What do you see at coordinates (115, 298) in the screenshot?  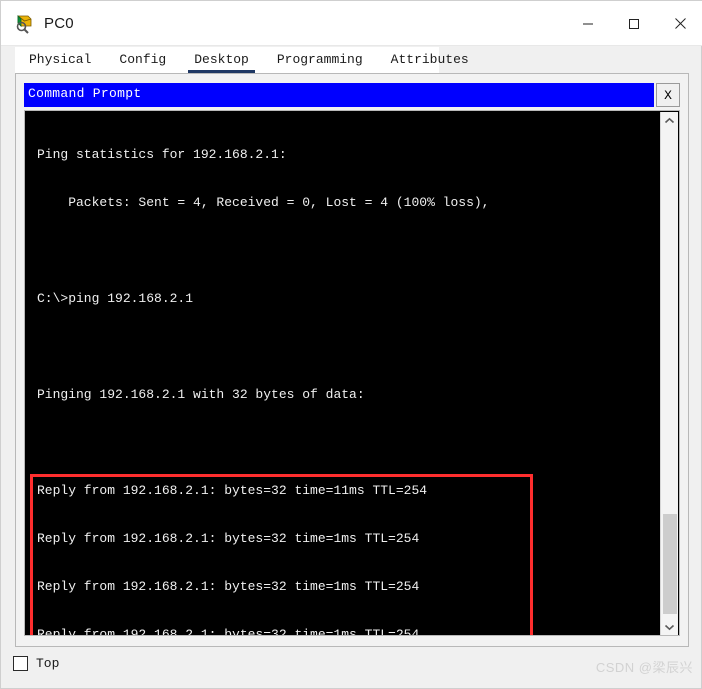 I see `terminal-line: C:\>ping 192.168.2.1` at bounding box center [115, 298].